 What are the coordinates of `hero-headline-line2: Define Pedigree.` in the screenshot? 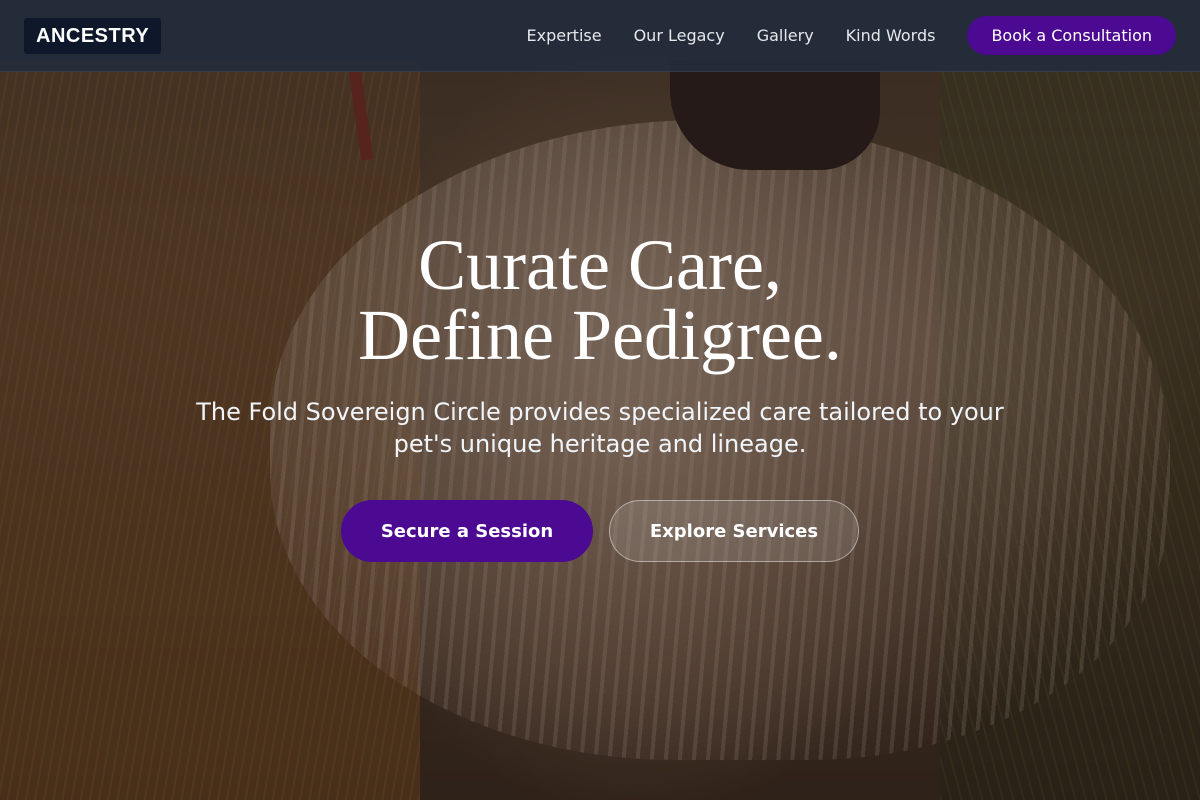 It's located at (600, 335).